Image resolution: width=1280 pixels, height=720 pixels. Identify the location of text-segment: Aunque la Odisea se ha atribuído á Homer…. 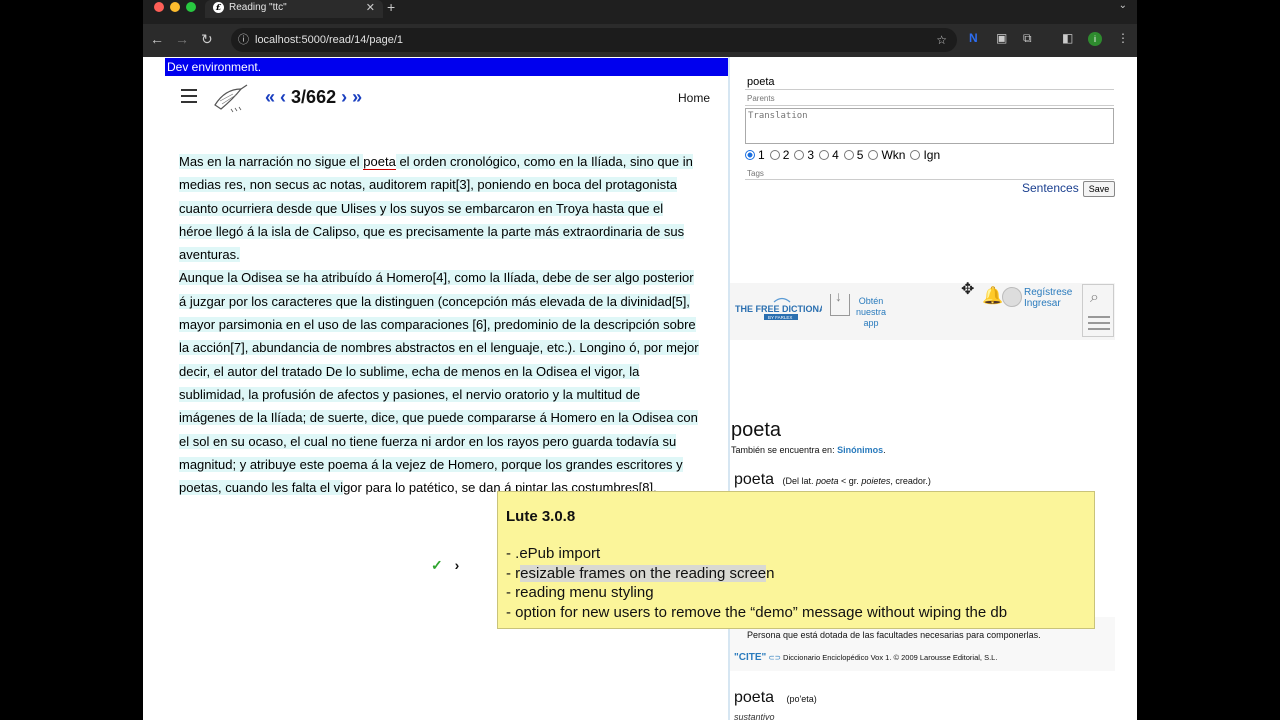
(439, 383).